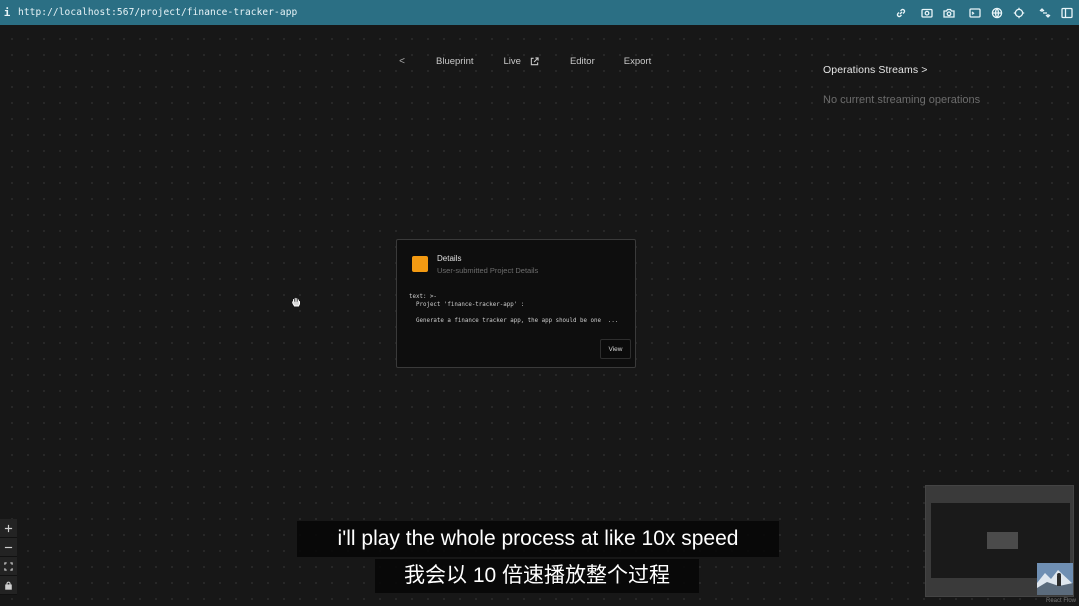 The width and height of the screenshot is (1079, 606). What do you see at coordinates (949, 13) in the screenshot?
I see `camera-icon` at bounding box center [949, 13].